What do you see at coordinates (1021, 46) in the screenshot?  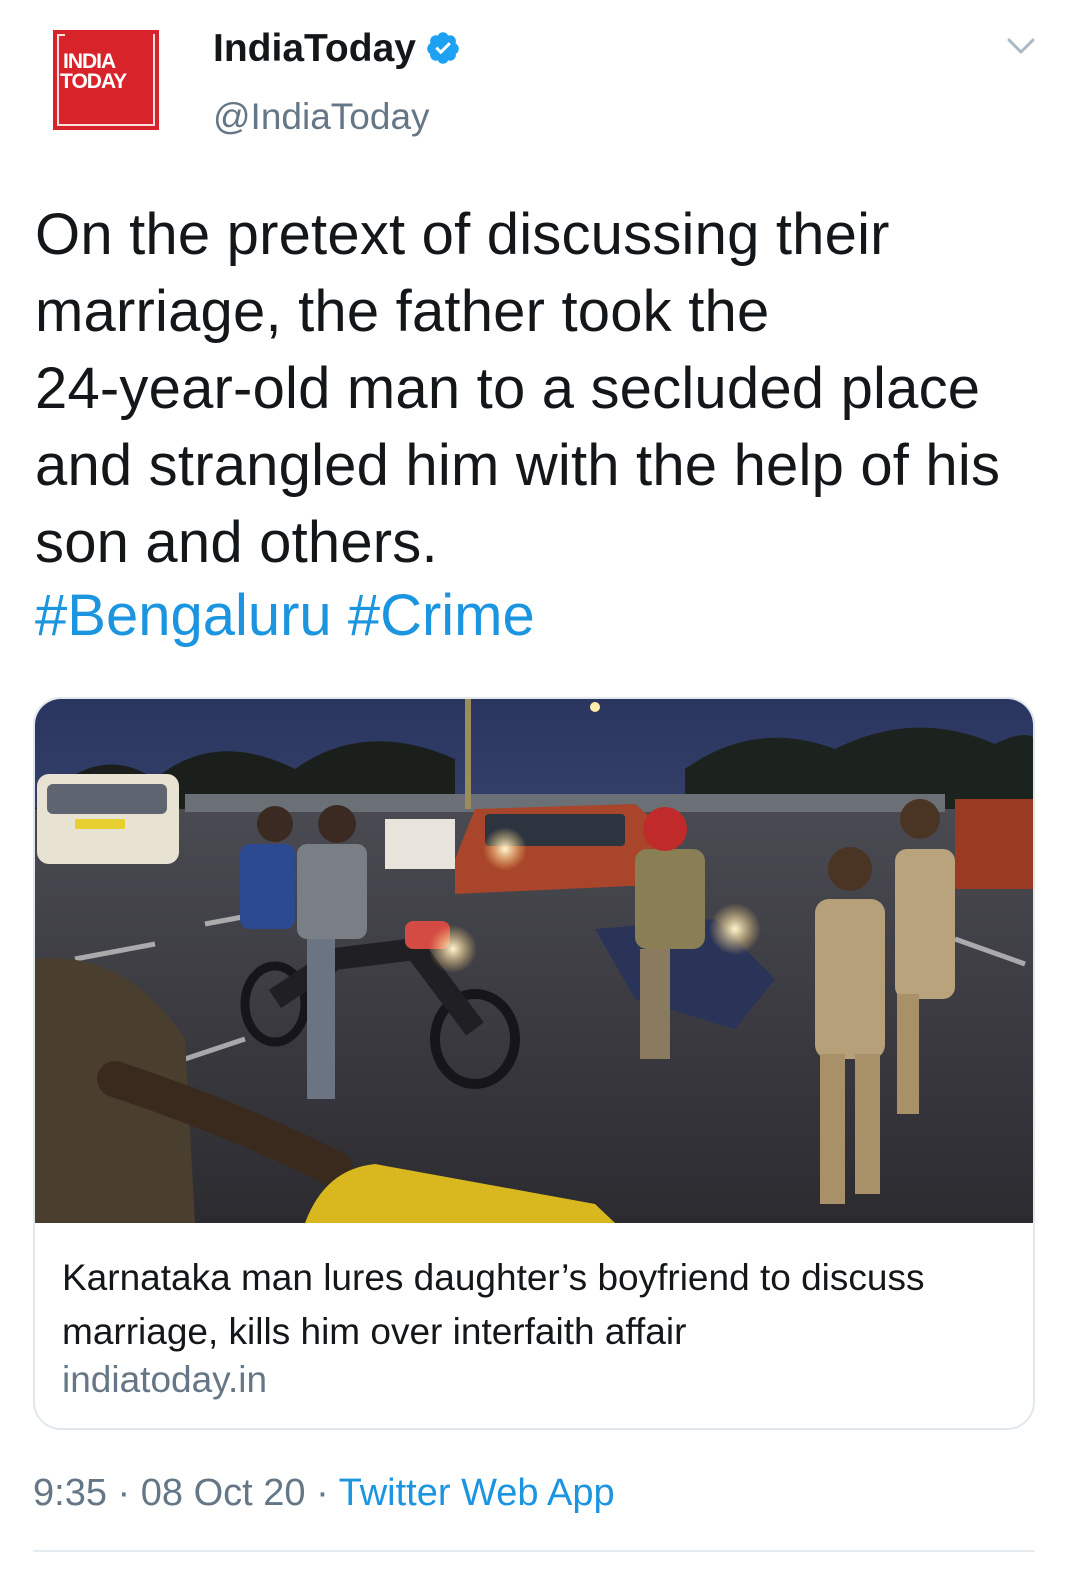 I see `chevron-down-icon` at bounding box center [1021, 46].